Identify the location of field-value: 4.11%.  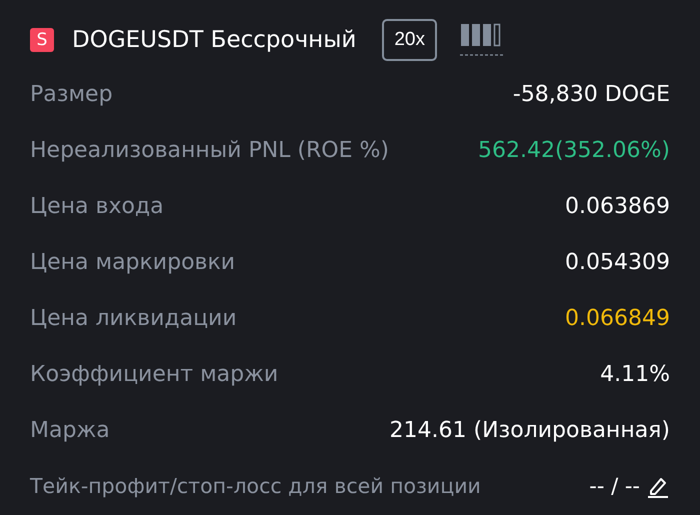
(635, 374).